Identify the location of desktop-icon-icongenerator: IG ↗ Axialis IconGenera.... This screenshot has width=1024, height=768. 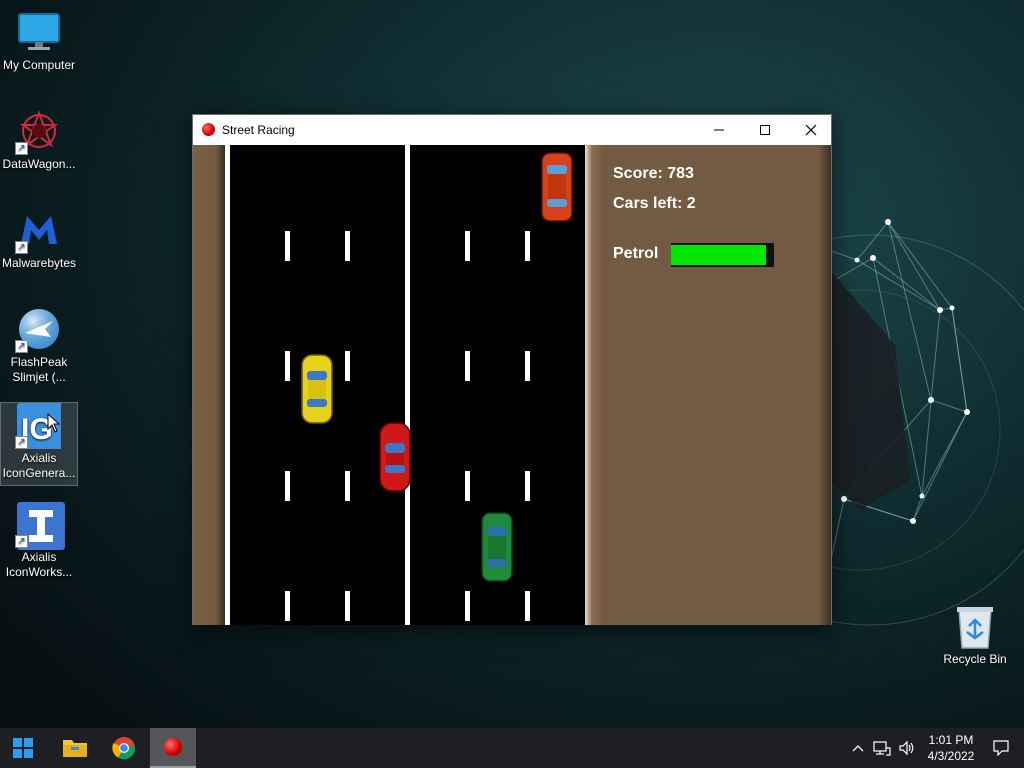
(39, 444).